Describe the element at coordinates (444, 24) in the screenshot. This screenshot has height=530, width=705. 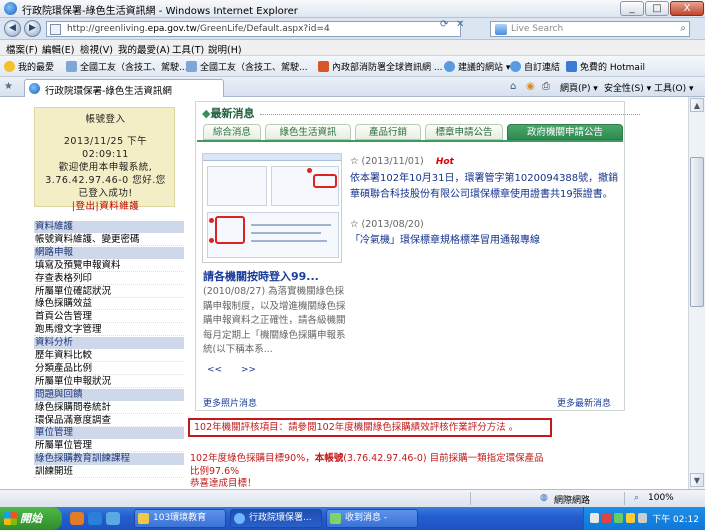
I see `refresh-icon: ⟳` at that location.